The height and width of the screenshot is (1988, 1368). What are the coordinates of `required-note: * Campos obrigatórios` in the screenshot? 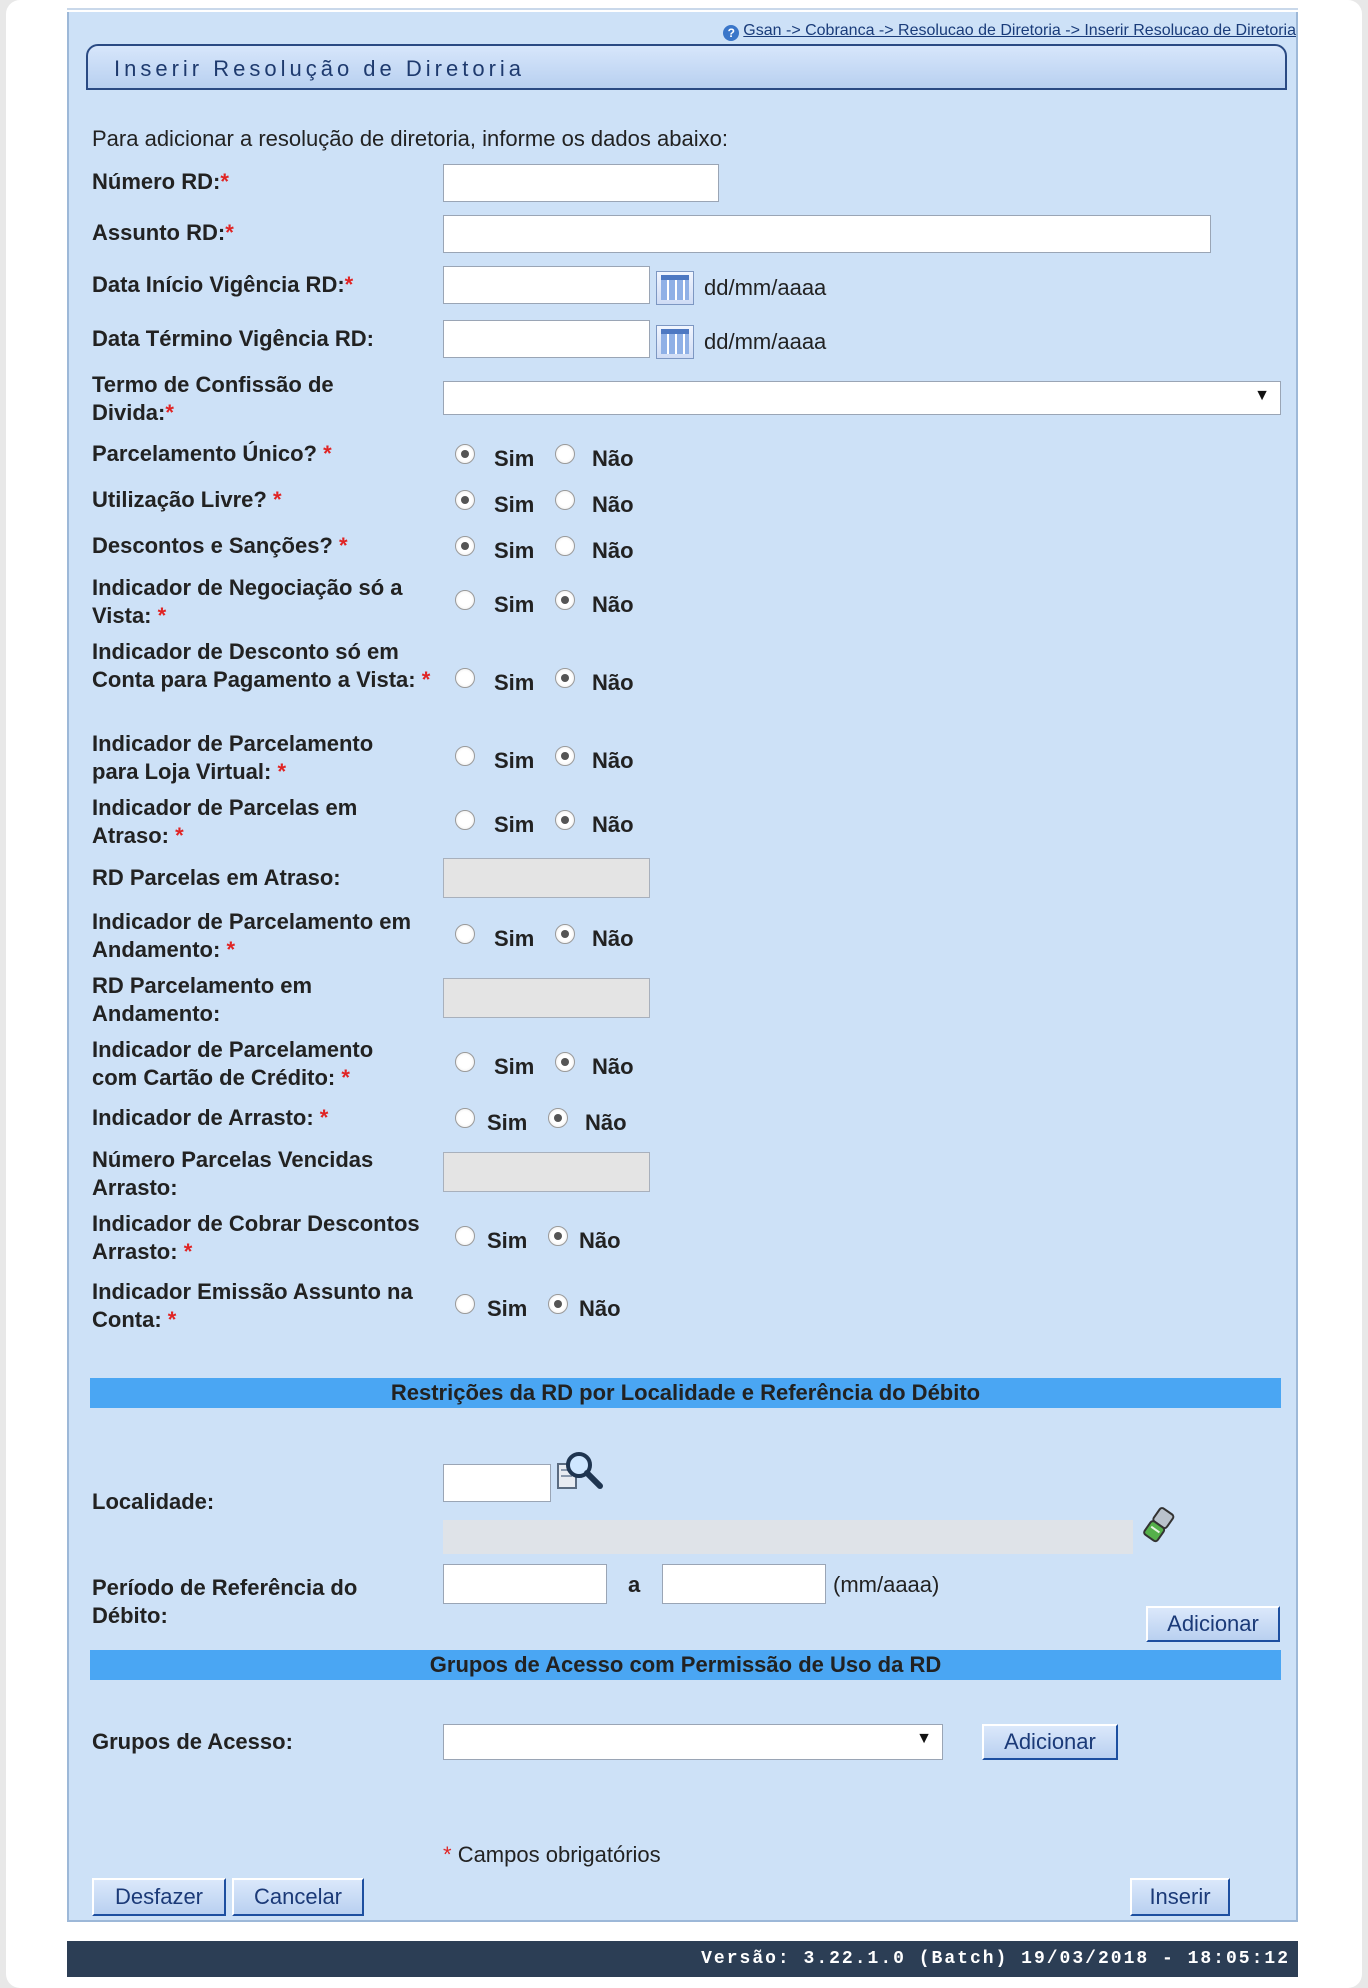 It's located at (552, 1854).